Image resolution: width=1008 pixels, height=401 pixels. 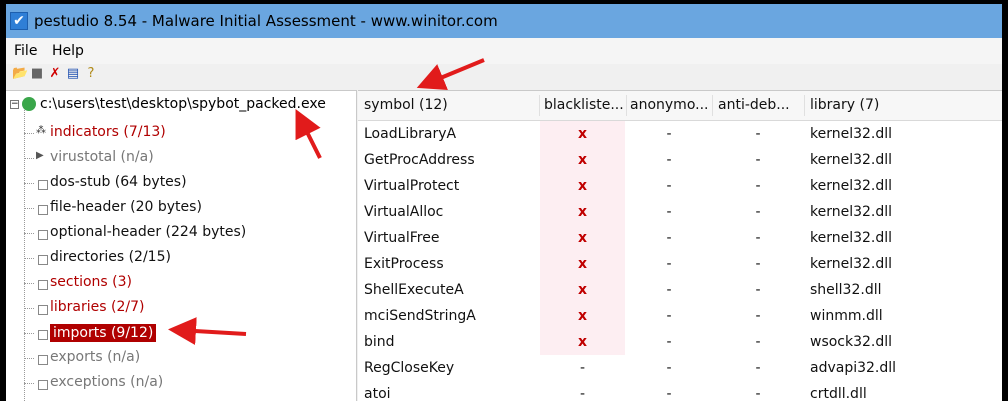 What do you see at coordinates (410, 134) in the screenshot?
I see `cell-symbol: LoadLibraryA` at bounding box center [410, 134].